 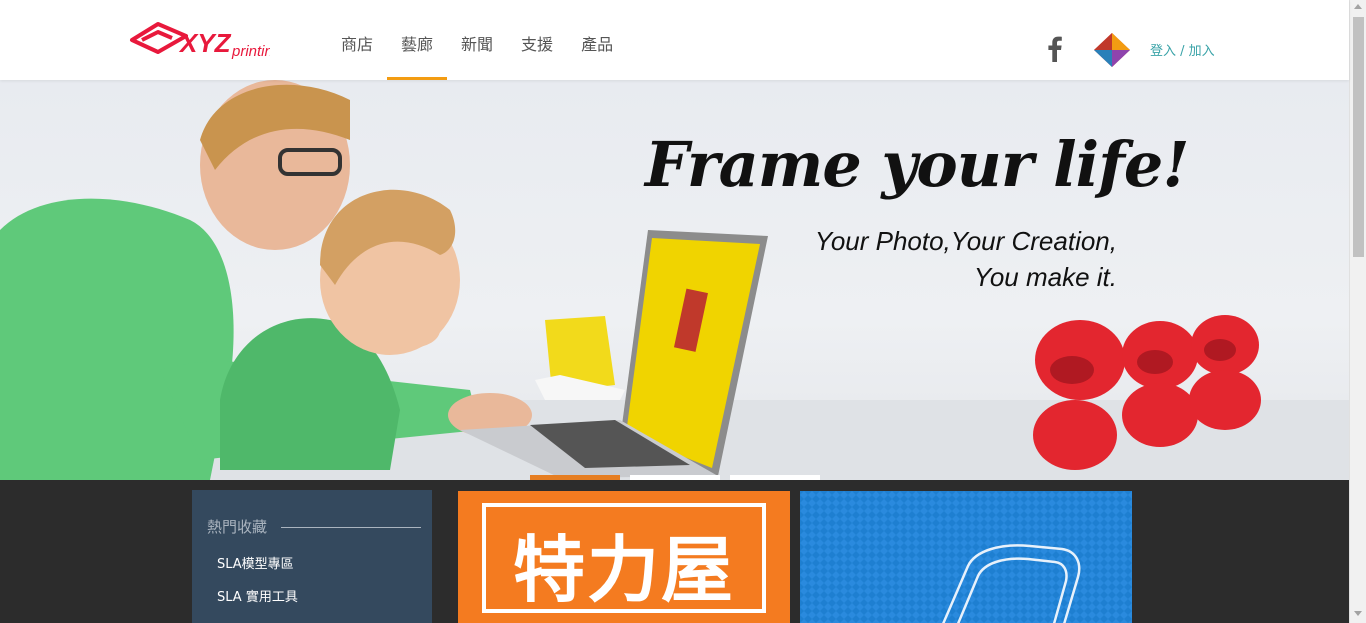 I want to click on carousel-indicators, so click(x=675, y=477).